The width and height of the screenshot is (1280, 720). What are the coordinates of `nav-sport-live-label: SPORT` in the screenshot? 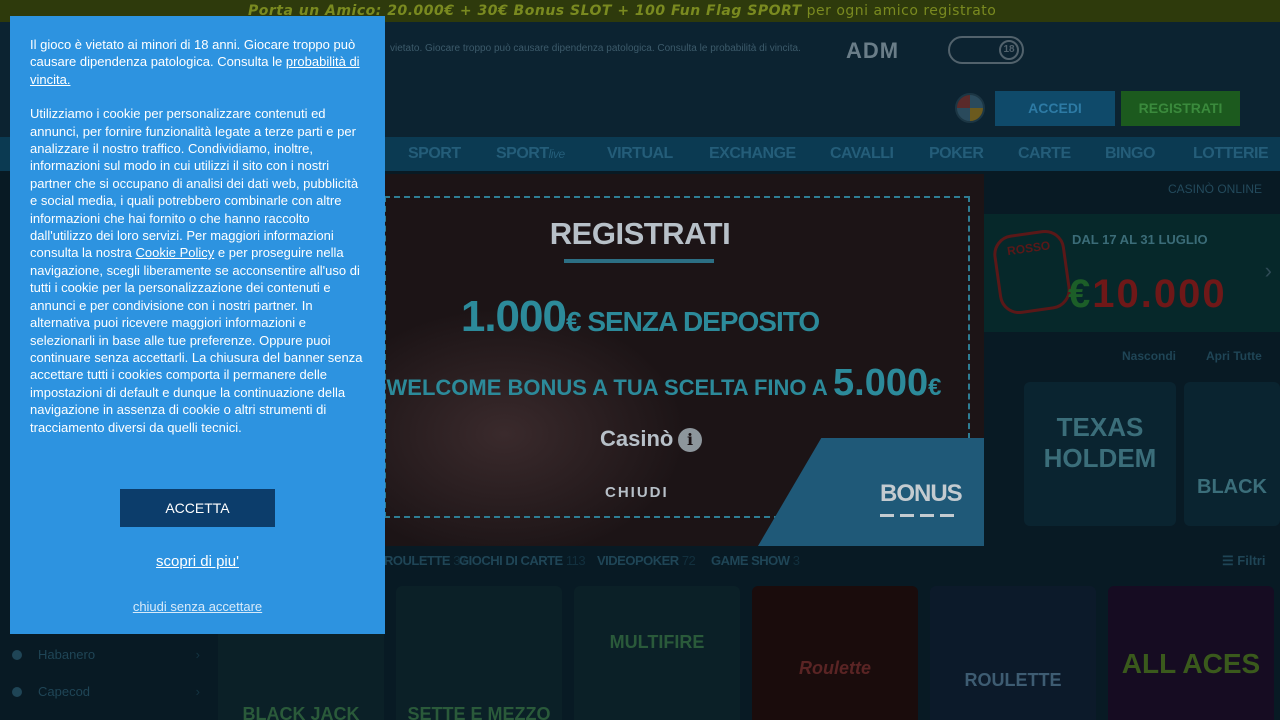 It's located at (522, 153).